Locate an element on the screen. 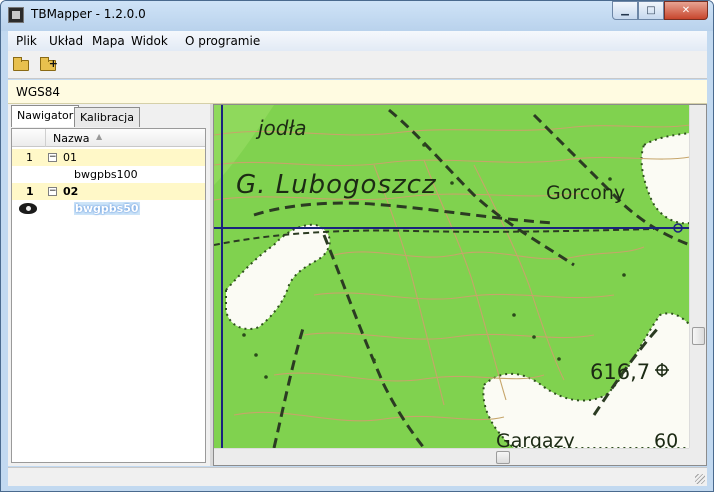  menu-widok: Widok is located at coordinates (149, 41).